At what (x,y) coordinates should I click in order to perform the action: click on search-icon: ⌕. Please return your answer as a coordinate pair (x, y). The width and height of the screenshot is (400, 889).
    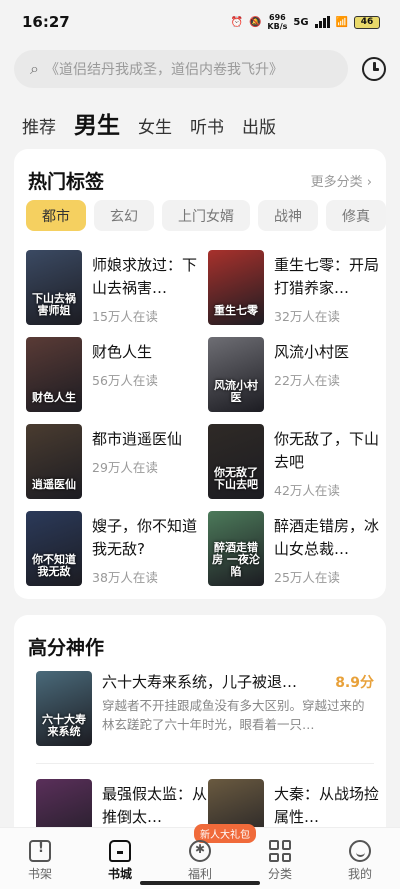
    Looking at the image, I should click on (34, 68).